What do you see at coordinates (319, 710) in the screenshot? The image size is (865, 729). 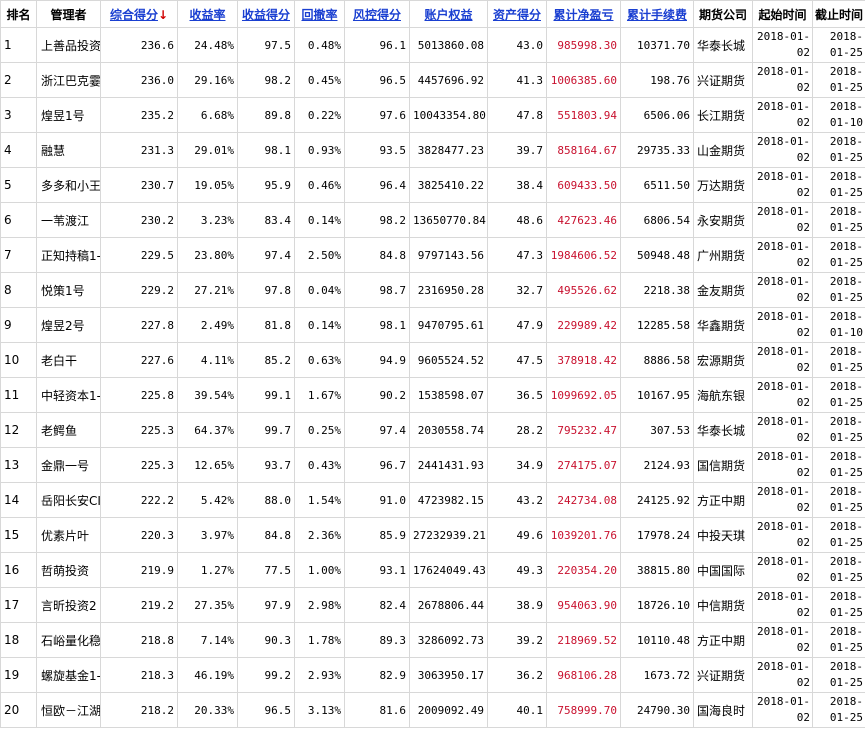 I see `drawdown-cell: 3.13%` at bounding box center [319, 710].